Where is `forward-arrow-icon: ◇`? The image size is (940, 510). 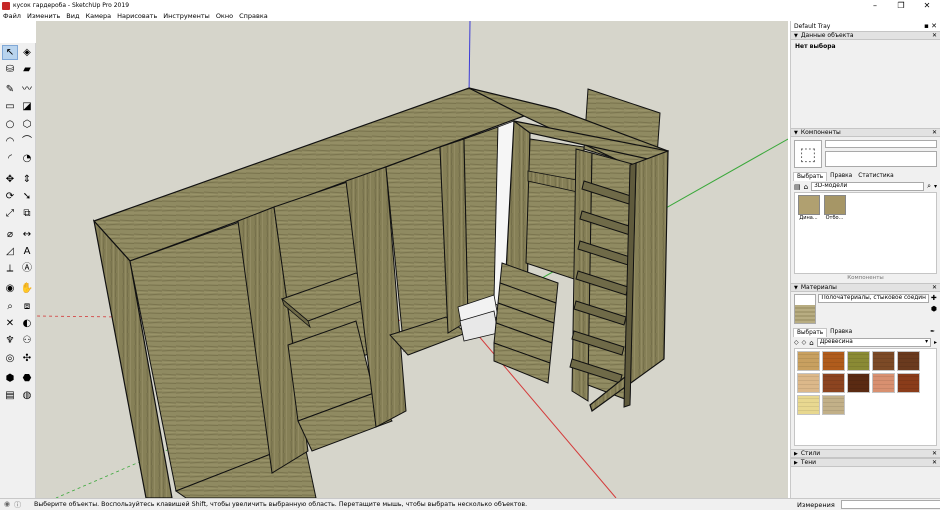
forward-arrow-icon: ◇ is located at coordinates (804, 342).